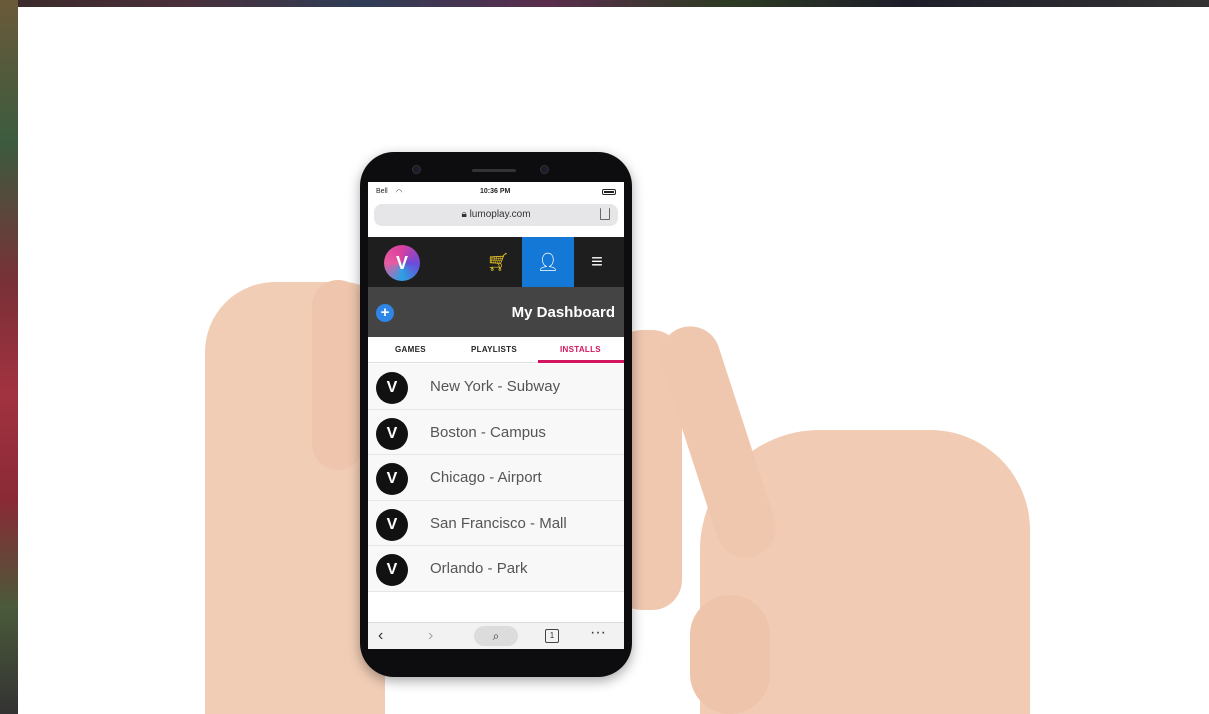 Image resolution: width=1209 pixels, height=714 pixels. I want to click on left-thumb, so click(338, 375).